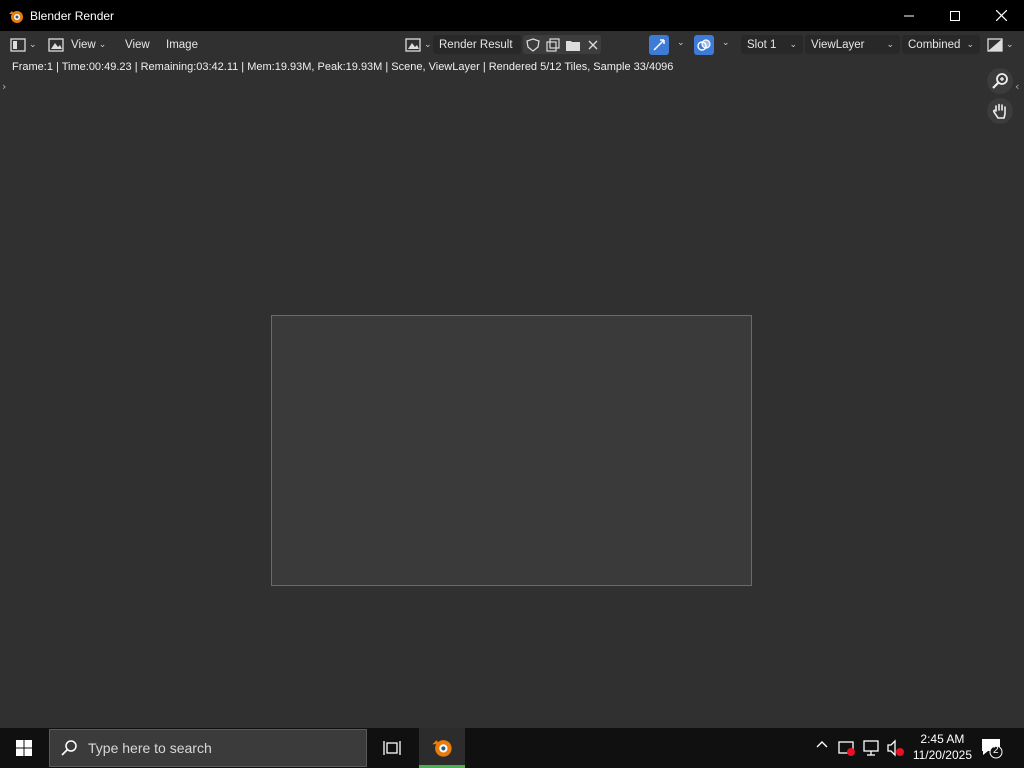 The width and height of the screenshot is (1024, 768). What do you see at coordinates (4, 86) in the screenshot?
I see `toolbar-expand-arrow-icon: ›` at bounding box center [4, 86].